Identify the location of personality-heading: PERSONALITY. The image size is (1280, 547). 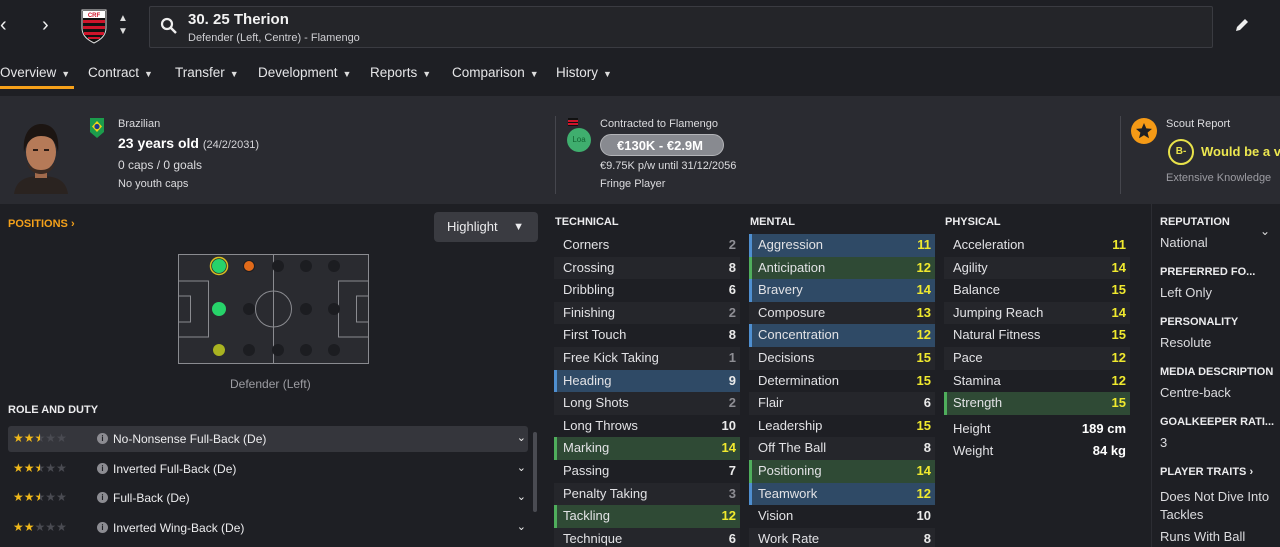
(1199, 322).